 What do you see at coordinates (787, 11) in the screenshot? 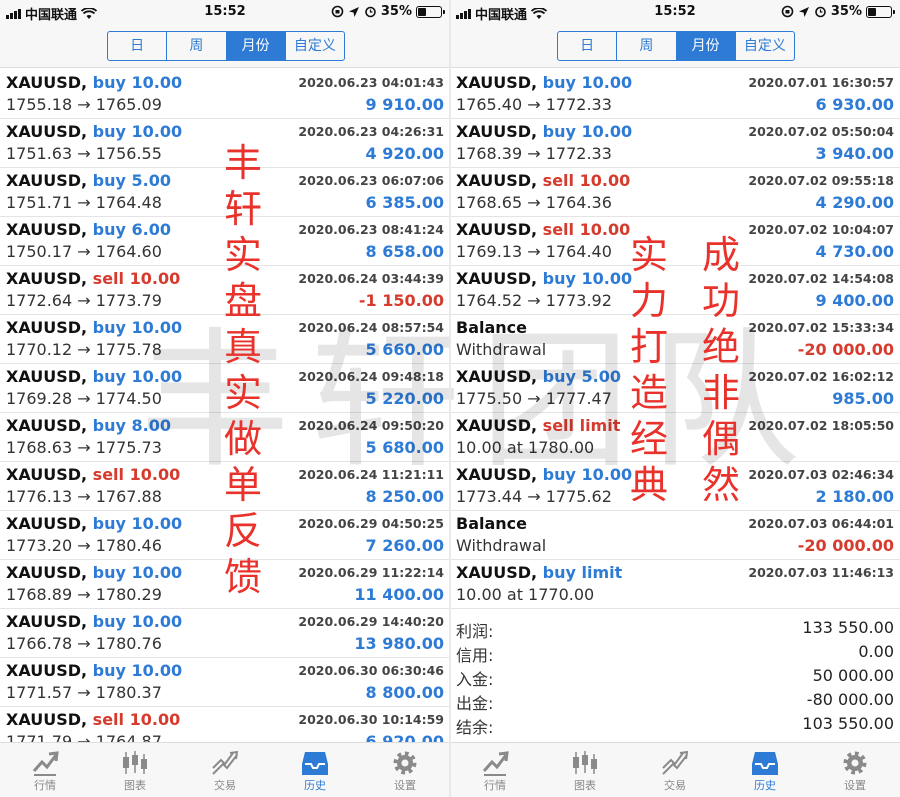
I see `rotation-lock-icon` at bounding box center [787, 11].